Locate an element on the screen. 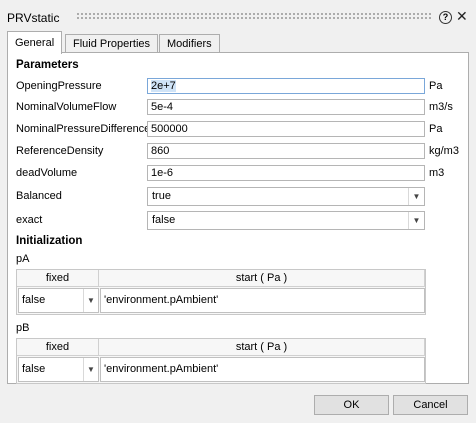  tab-modifiers: Modifiers is located at coordinates (189, 43).